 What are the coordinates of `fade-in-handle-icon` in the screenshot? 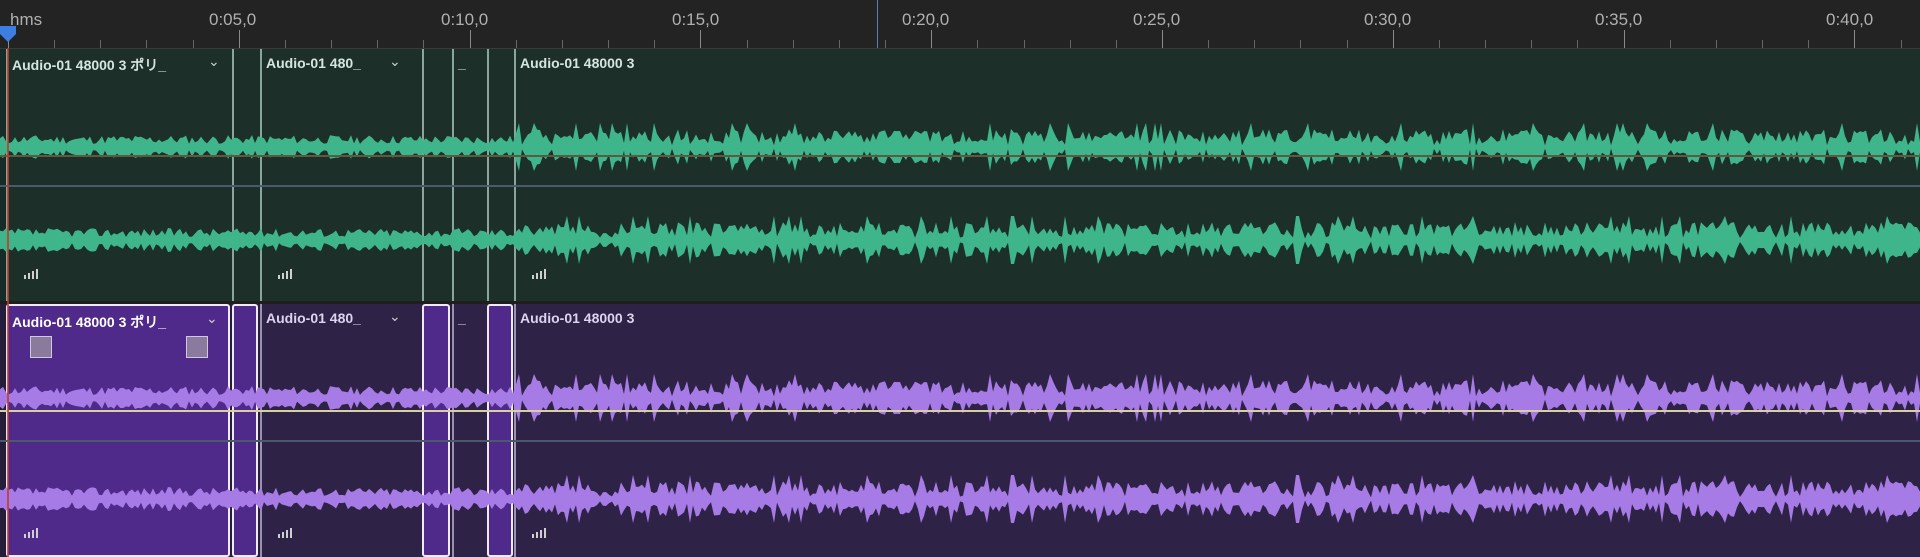 It's located at (41, 347).